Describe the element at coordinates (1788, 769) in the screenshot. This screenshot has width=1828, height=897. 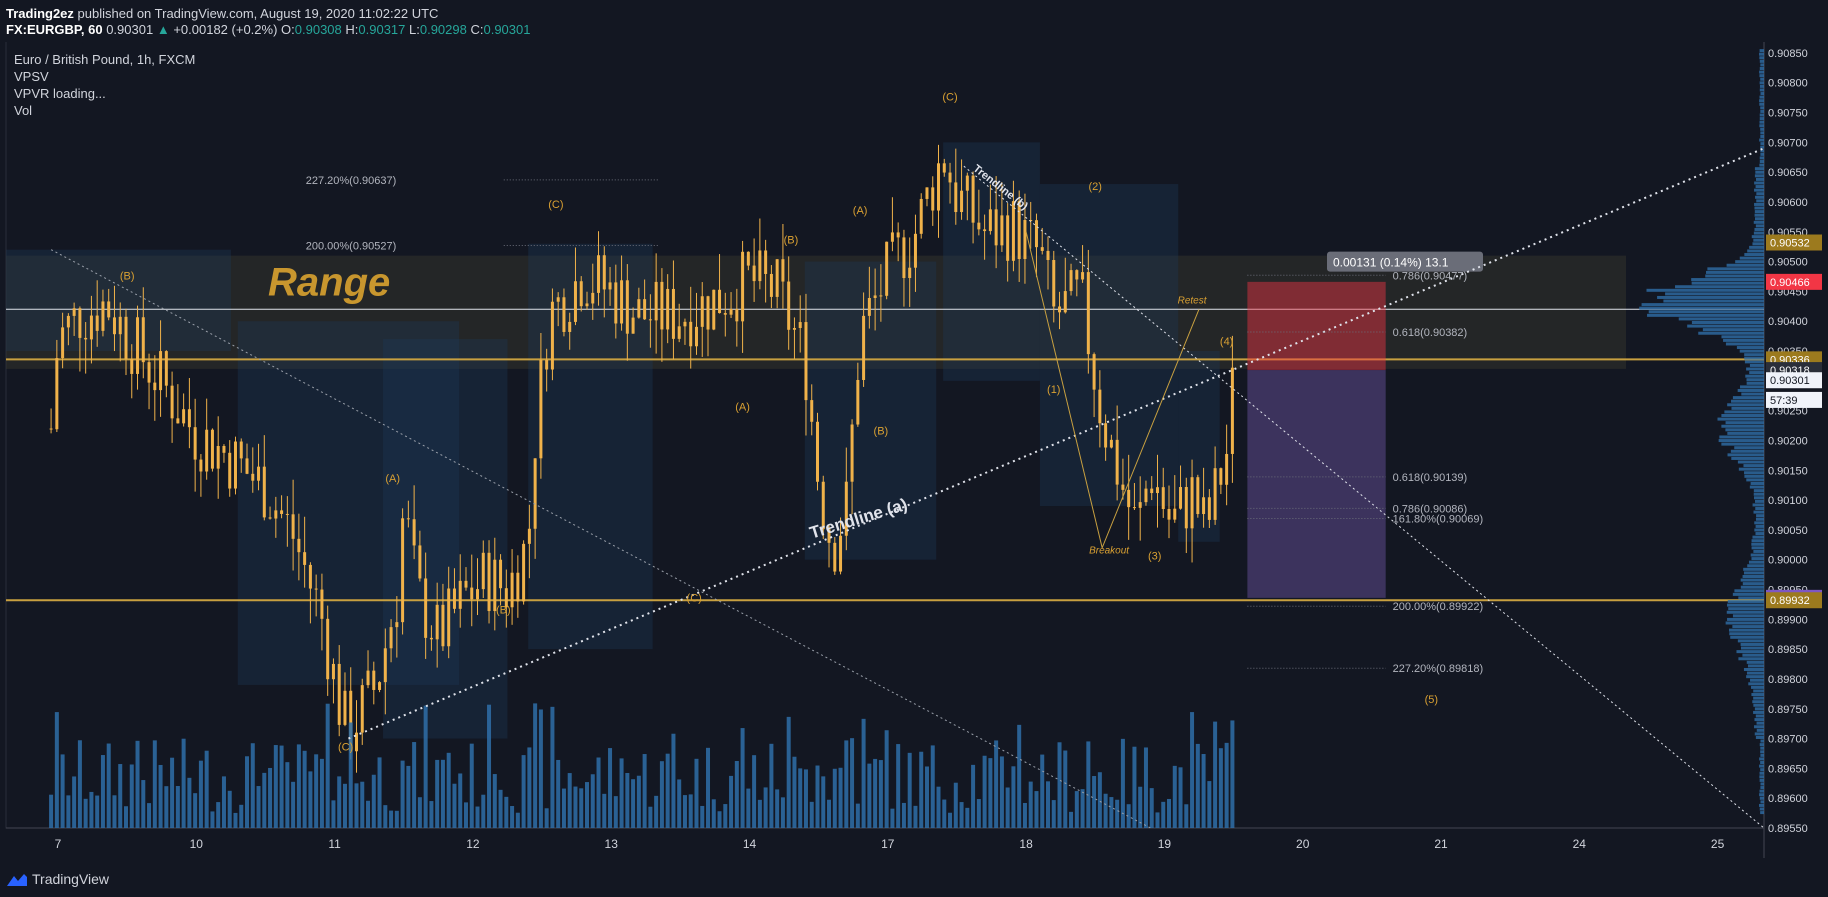
I see `y-tick-label: 0.89650` at that location.